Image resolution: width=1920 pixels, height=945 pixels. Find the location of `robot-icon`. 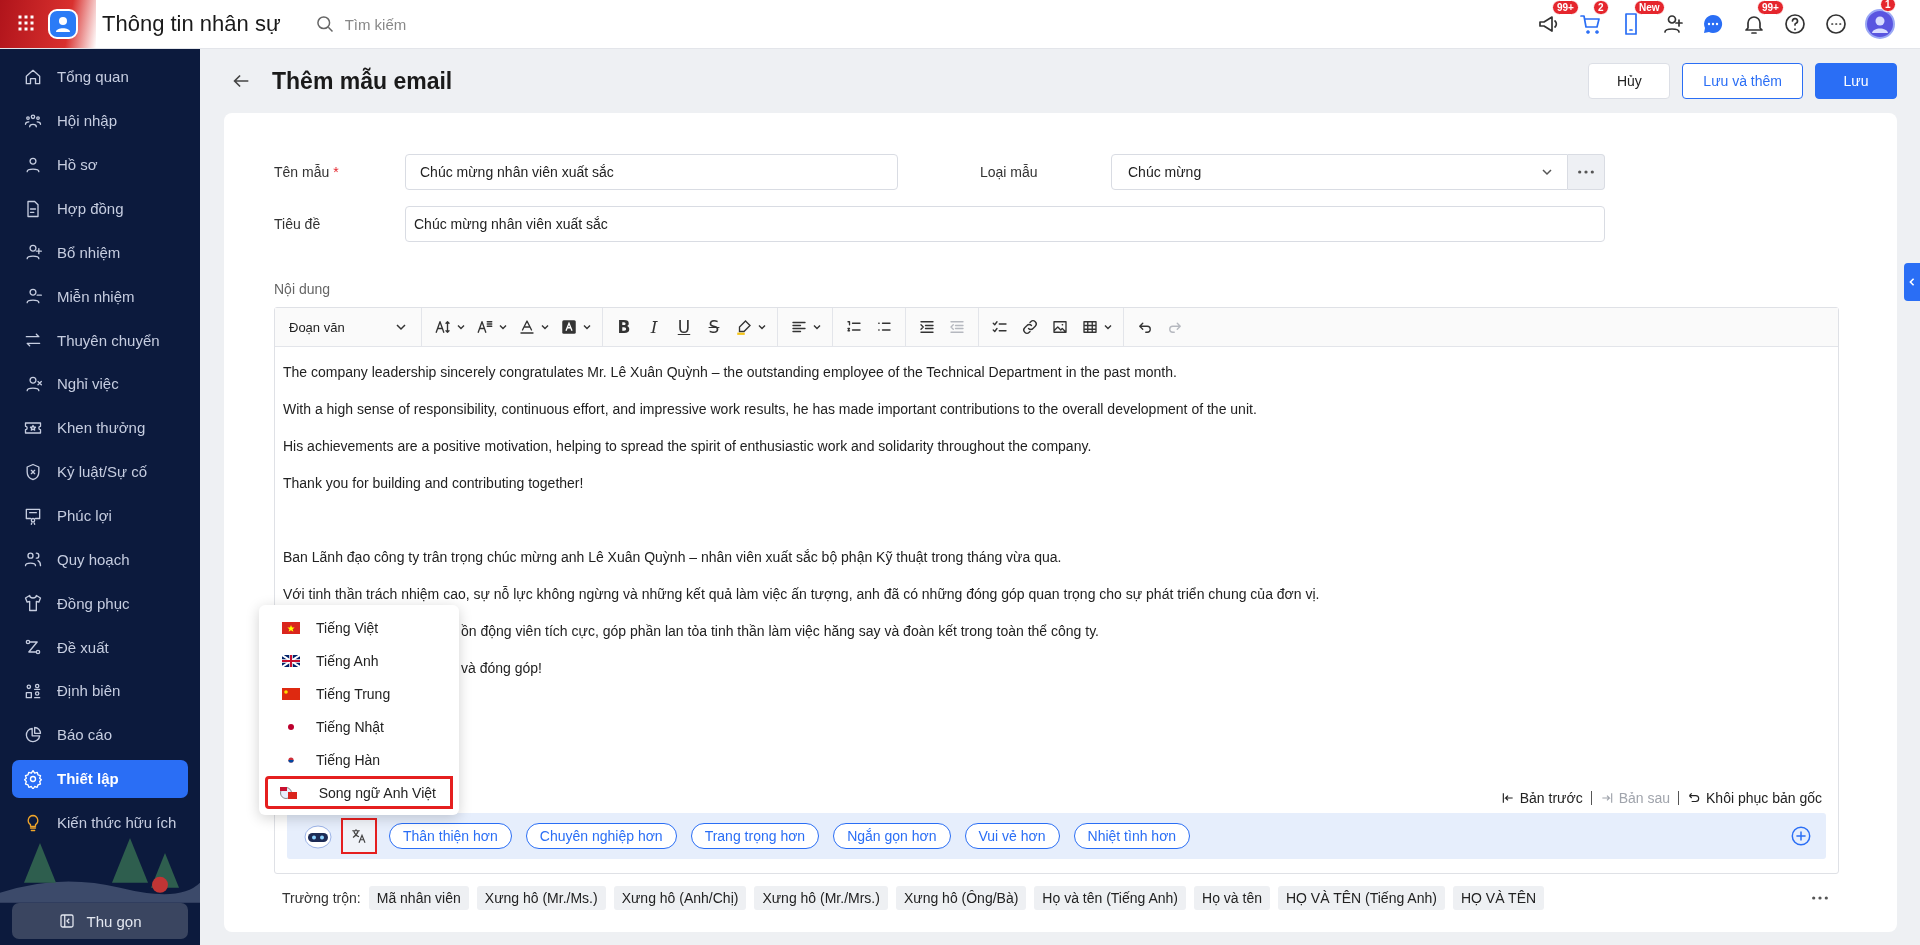

robot-icon is located at coordinates (318, 836).